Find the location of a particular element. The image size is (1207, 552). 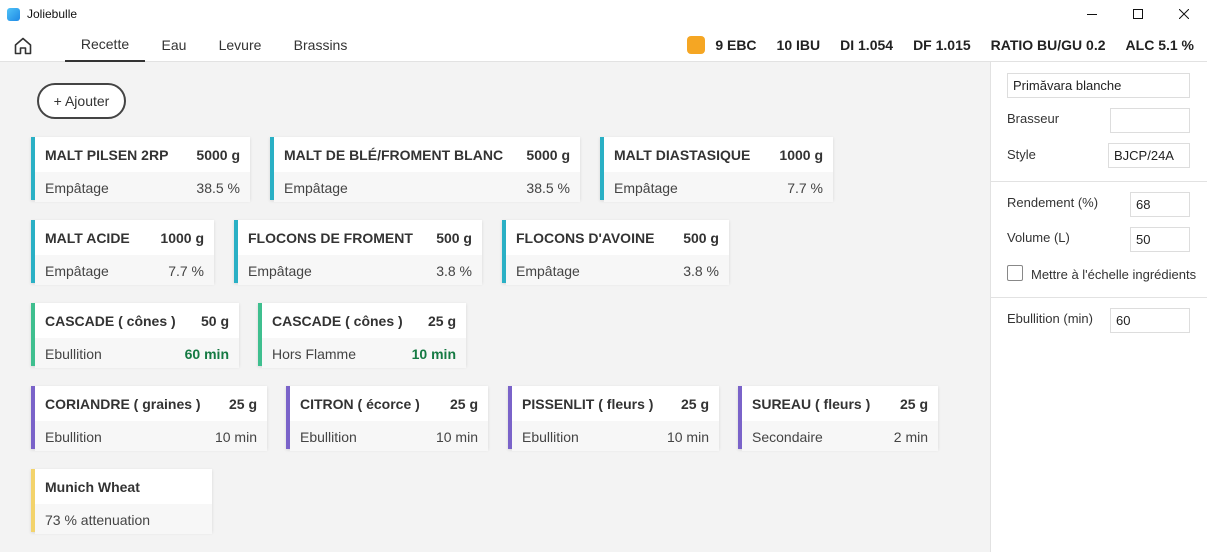

ebc-color-swatch is located at coordinates (696, 45).